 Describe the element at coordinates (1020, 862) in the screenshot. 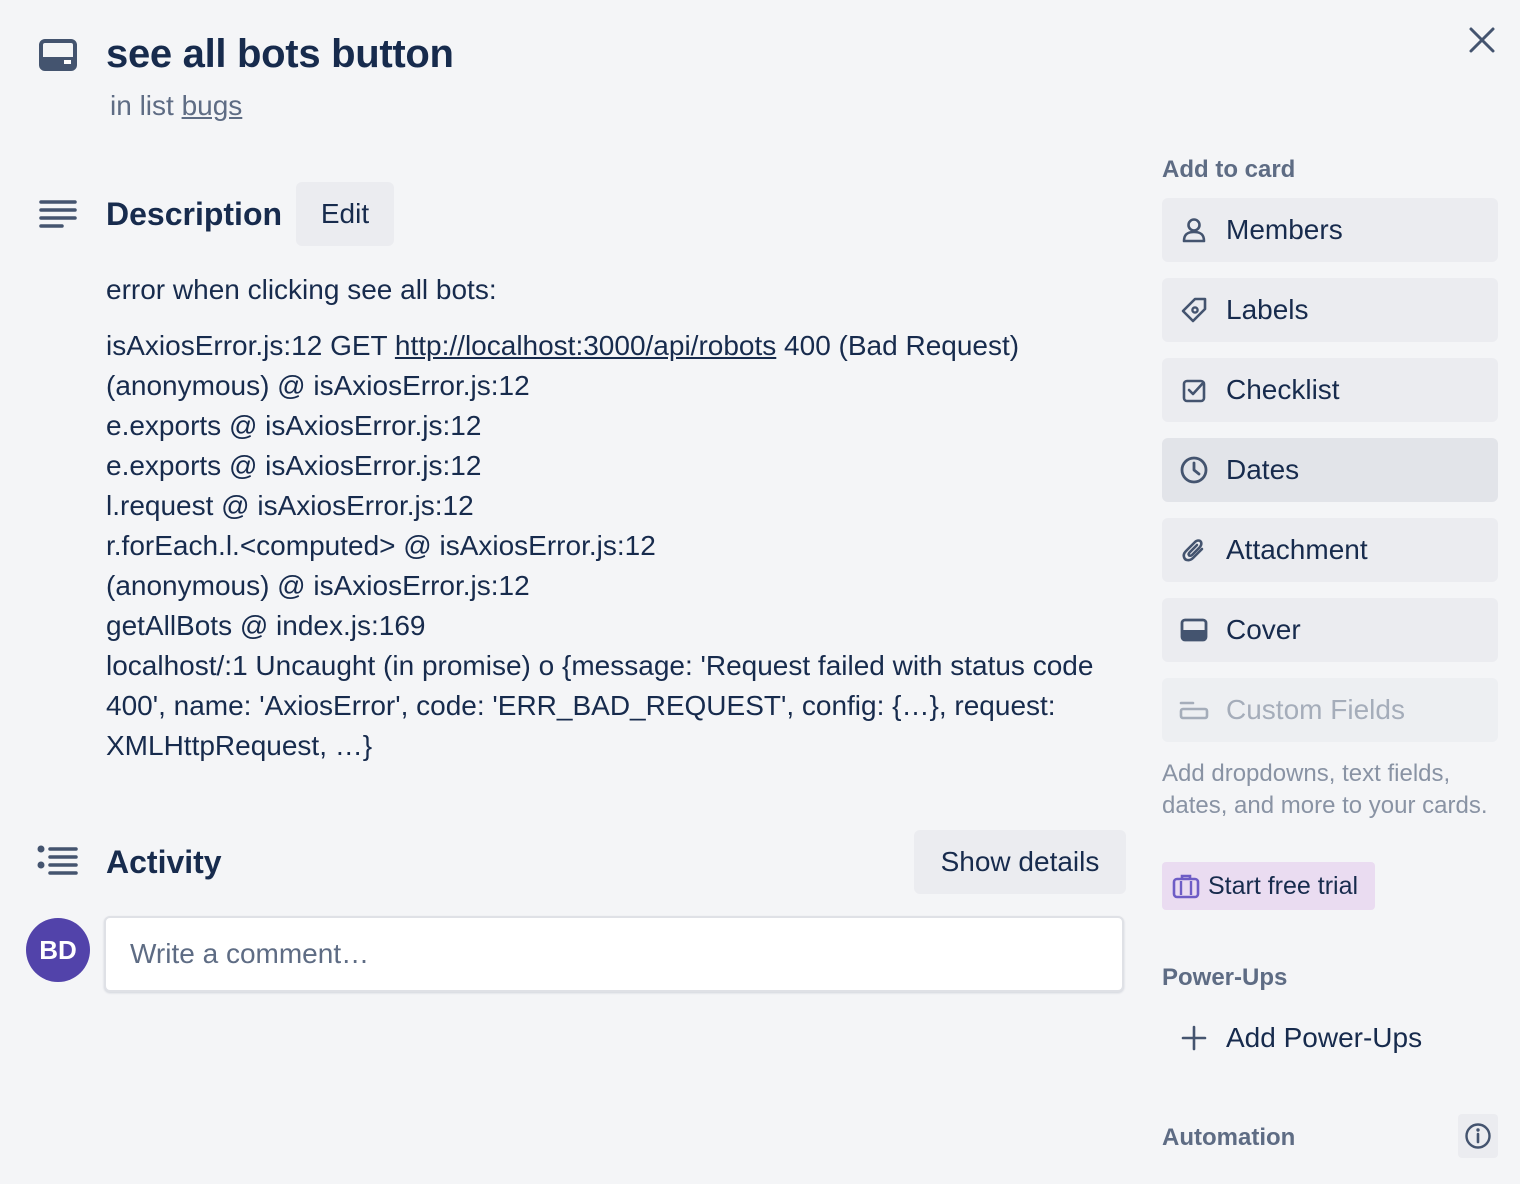

I see `show-details-button: Show details` at that location.